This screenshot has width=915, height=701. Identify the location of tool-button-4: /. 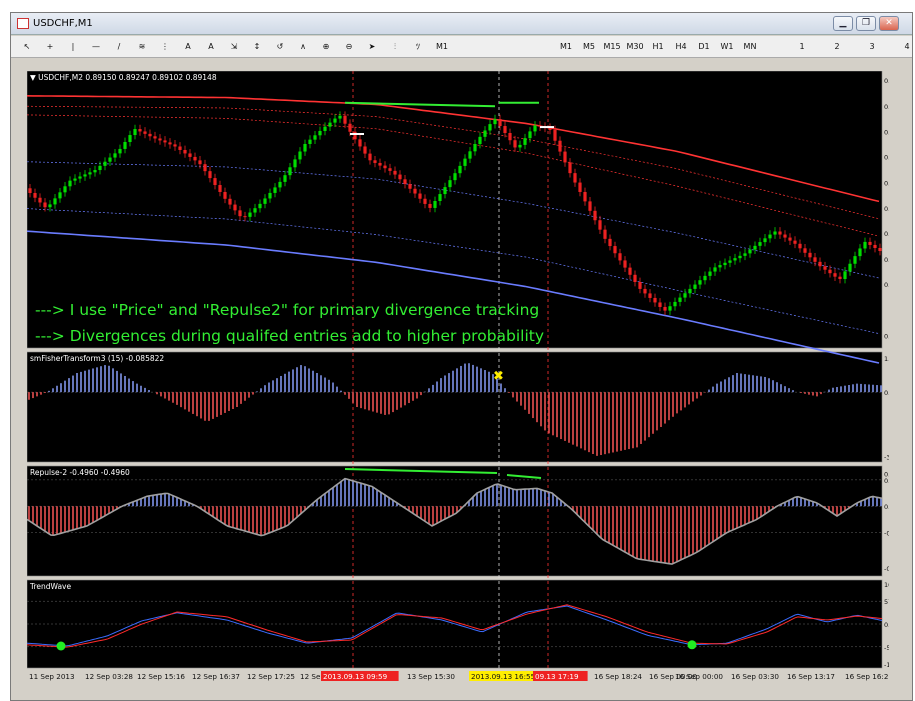
(119, 47).